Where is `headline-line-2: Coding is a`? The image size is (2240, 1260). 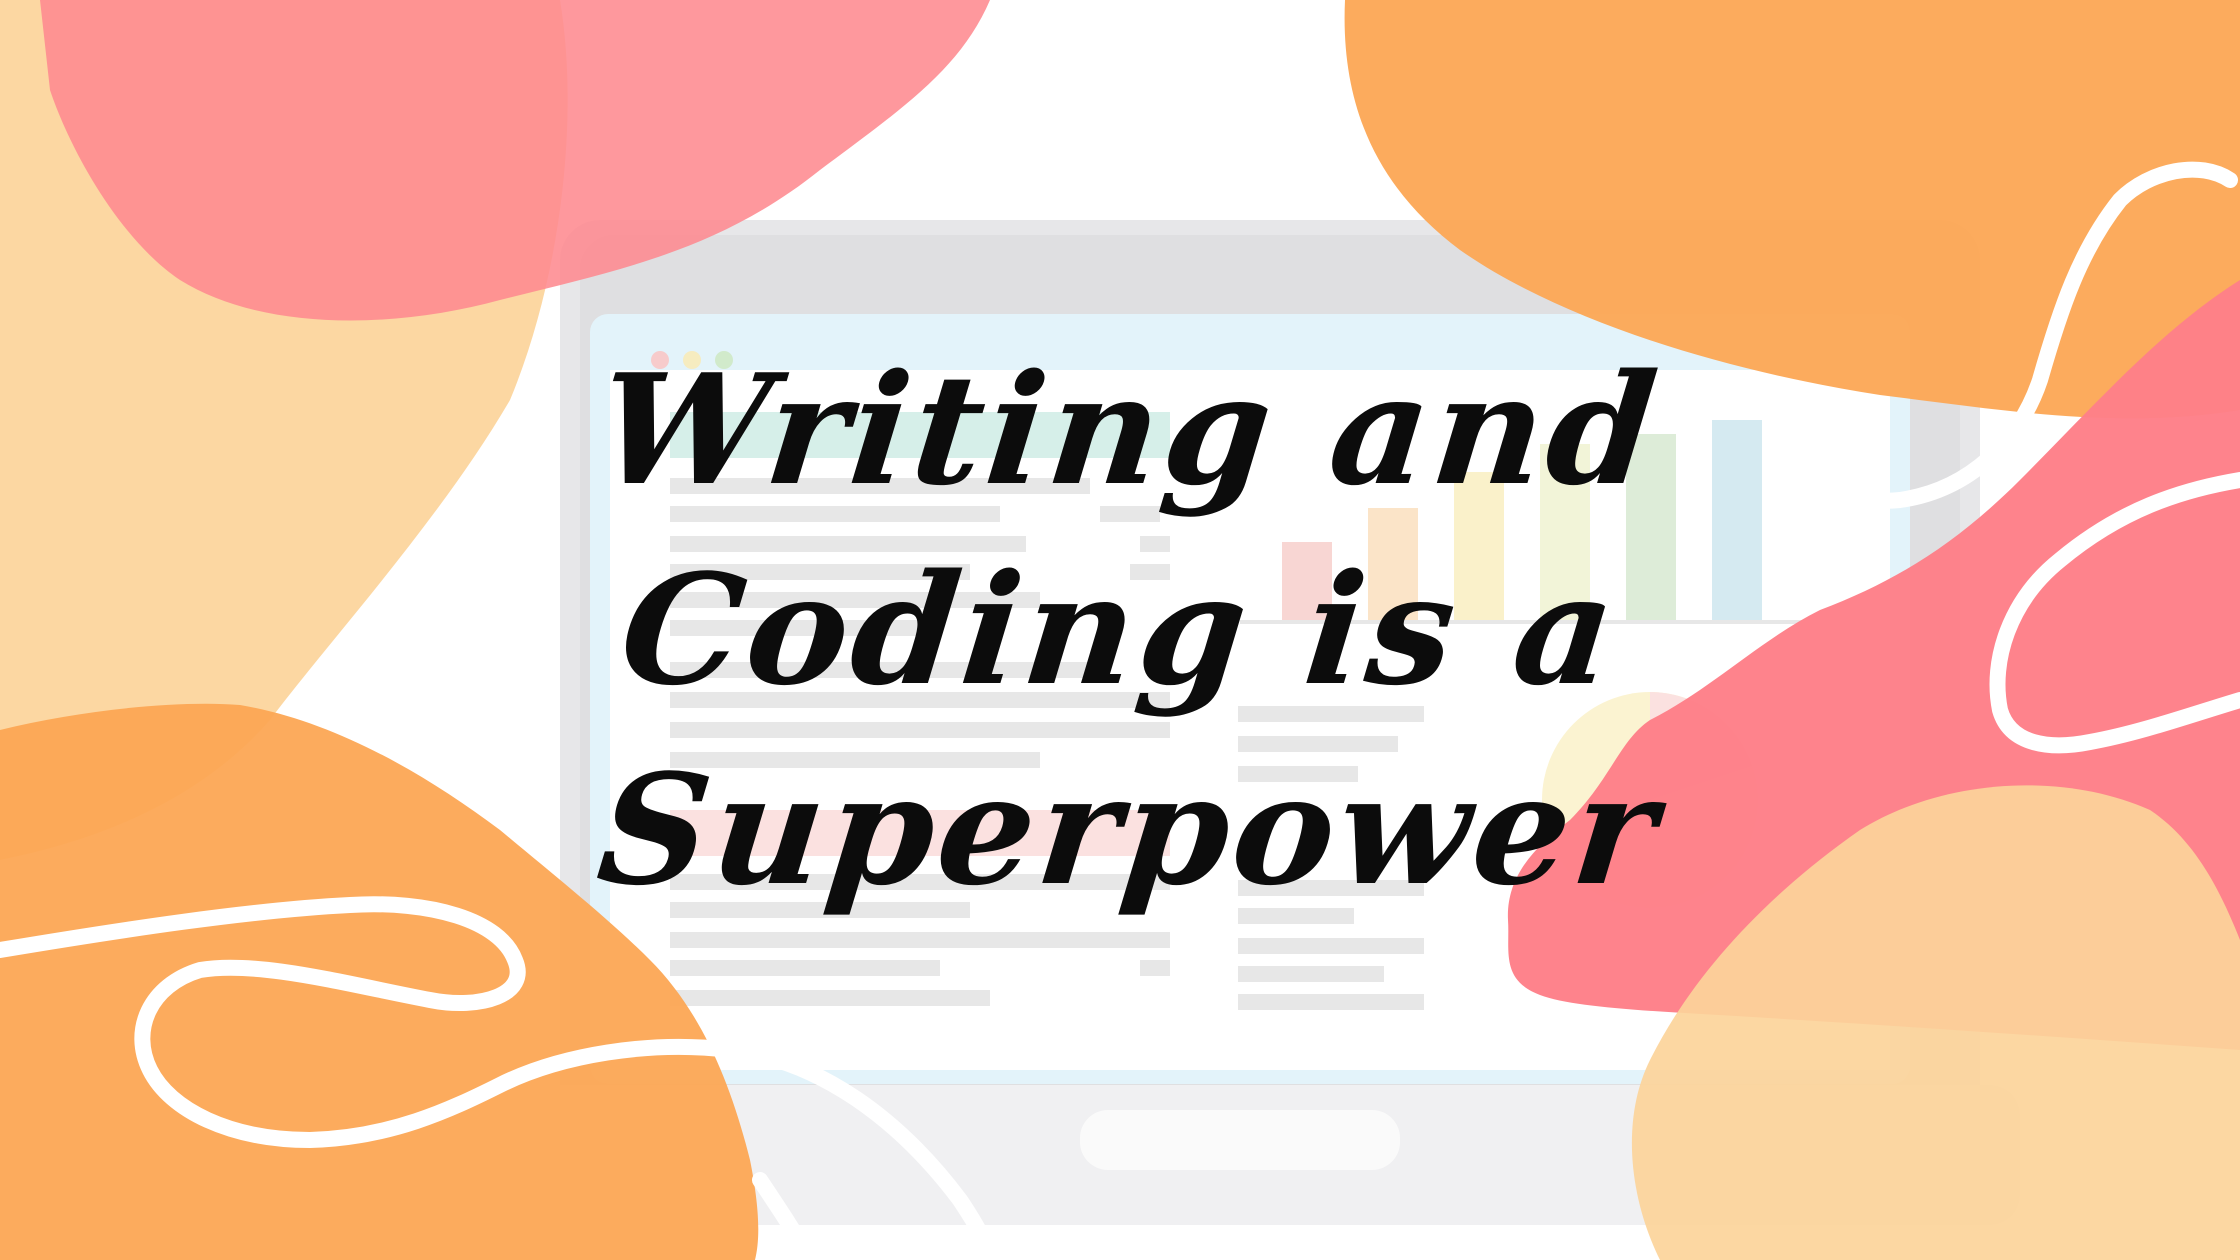
headline-line-2: Coding is a is located at coordinates (1120, 629).